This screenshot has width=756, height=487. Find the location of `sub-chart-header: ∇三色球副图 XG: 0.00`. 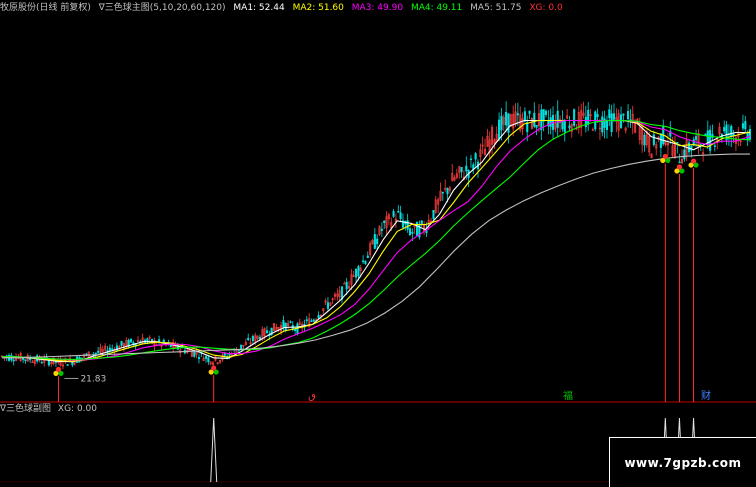

sub-chart-header: ∇三色球副图 XG: 0.00 is located at coordinates (50, 409).